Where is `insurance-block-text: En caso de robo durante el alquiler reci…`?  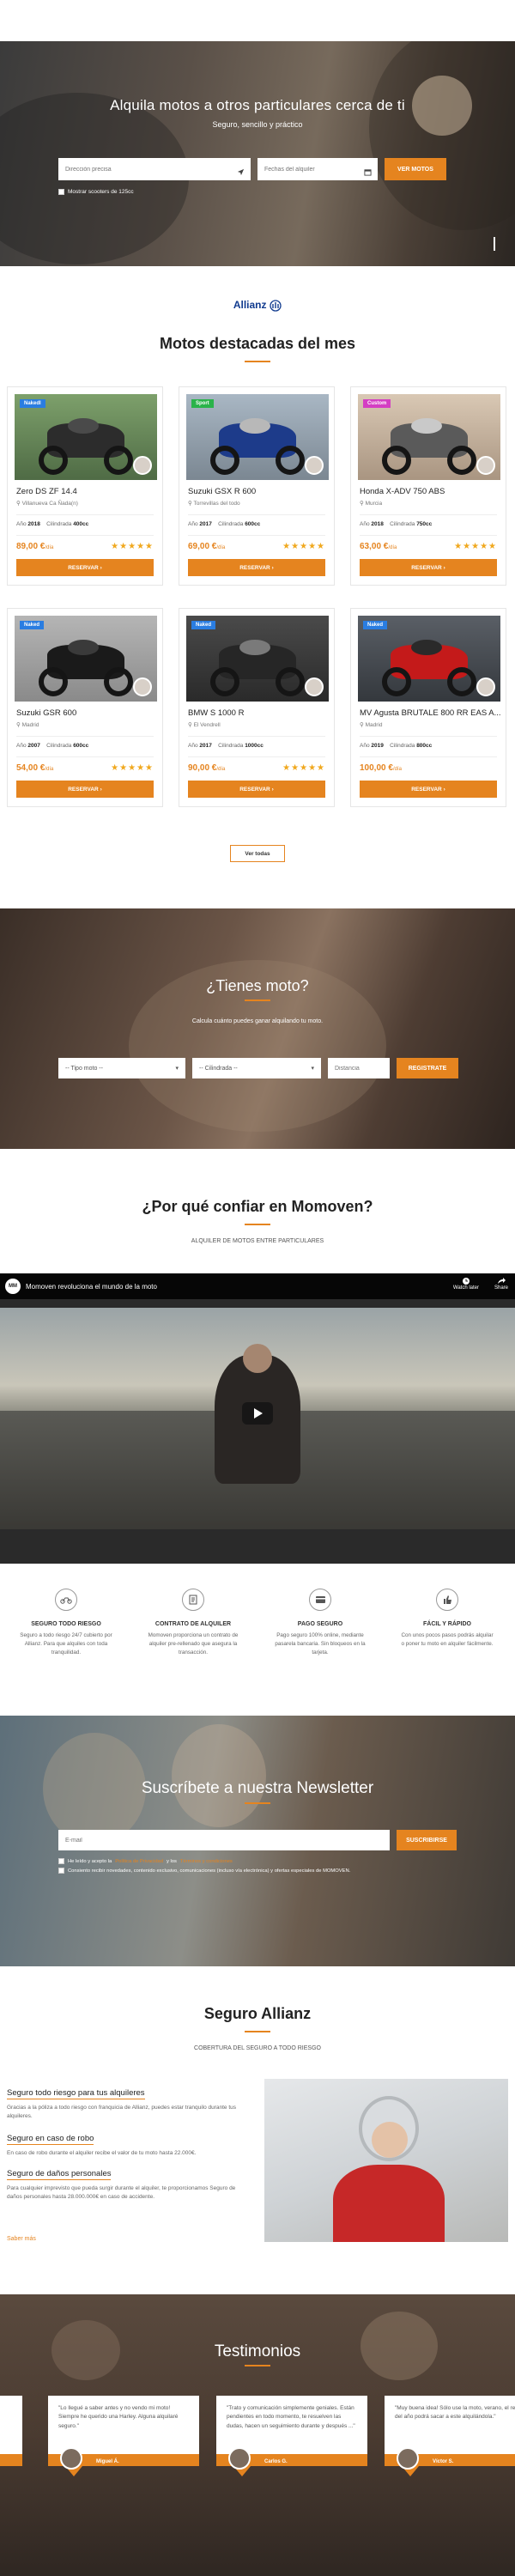 insurance-block-text: En caso de robo durante el alquiler reci… is located at coordinates (102, 2153).